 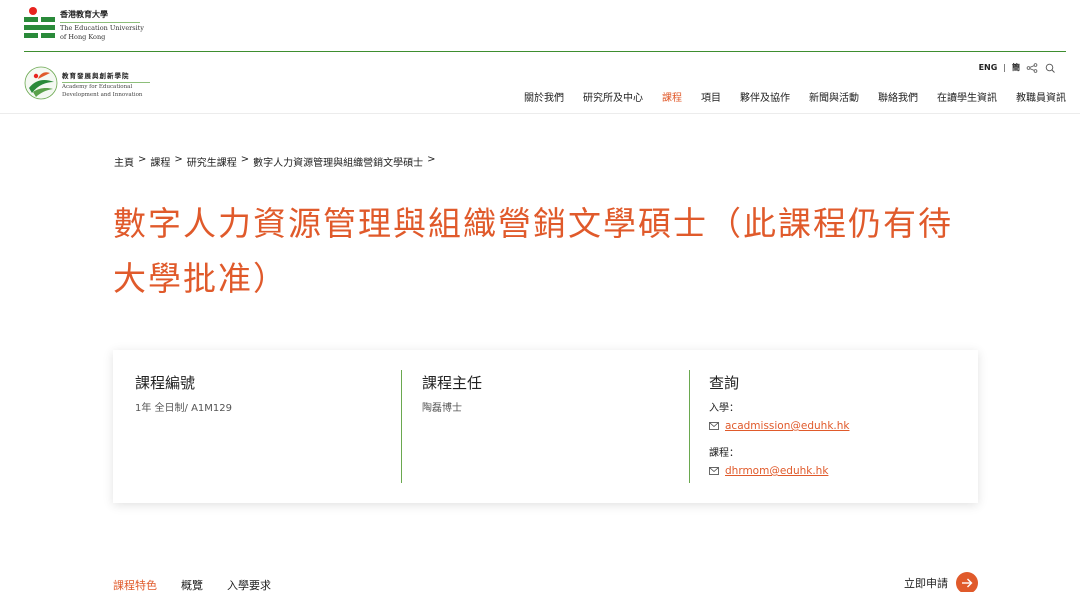 I want to click on share-icon, so click(x=1032, y=67).